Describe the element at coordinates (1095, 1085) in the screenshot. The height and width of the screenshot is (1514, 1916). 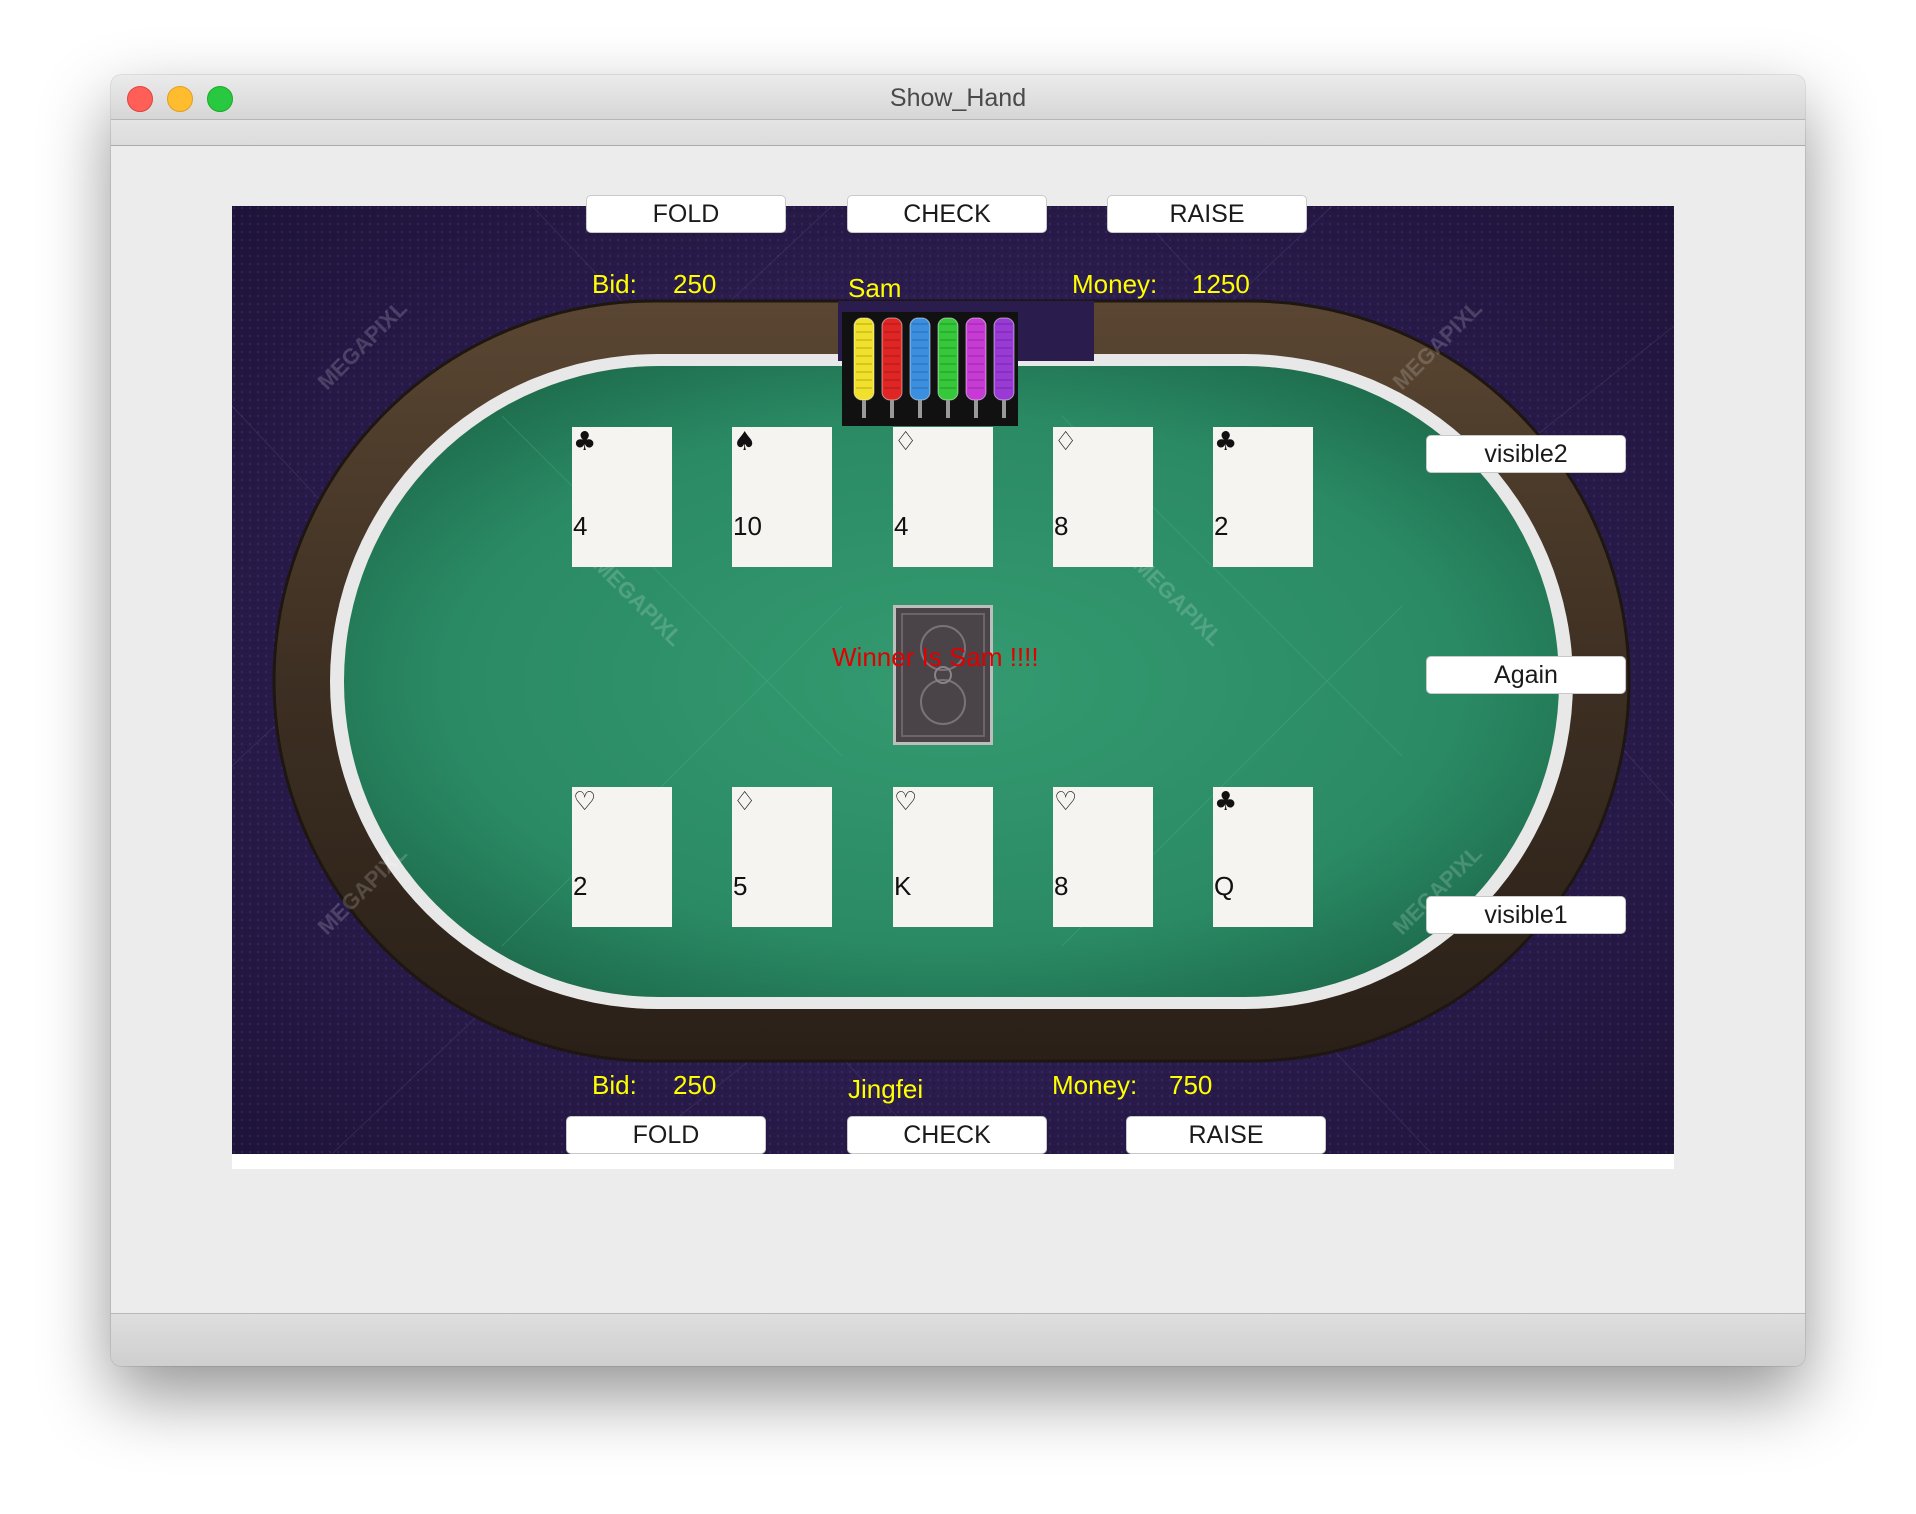
I see `bottom-money-label: Money:` at that location.